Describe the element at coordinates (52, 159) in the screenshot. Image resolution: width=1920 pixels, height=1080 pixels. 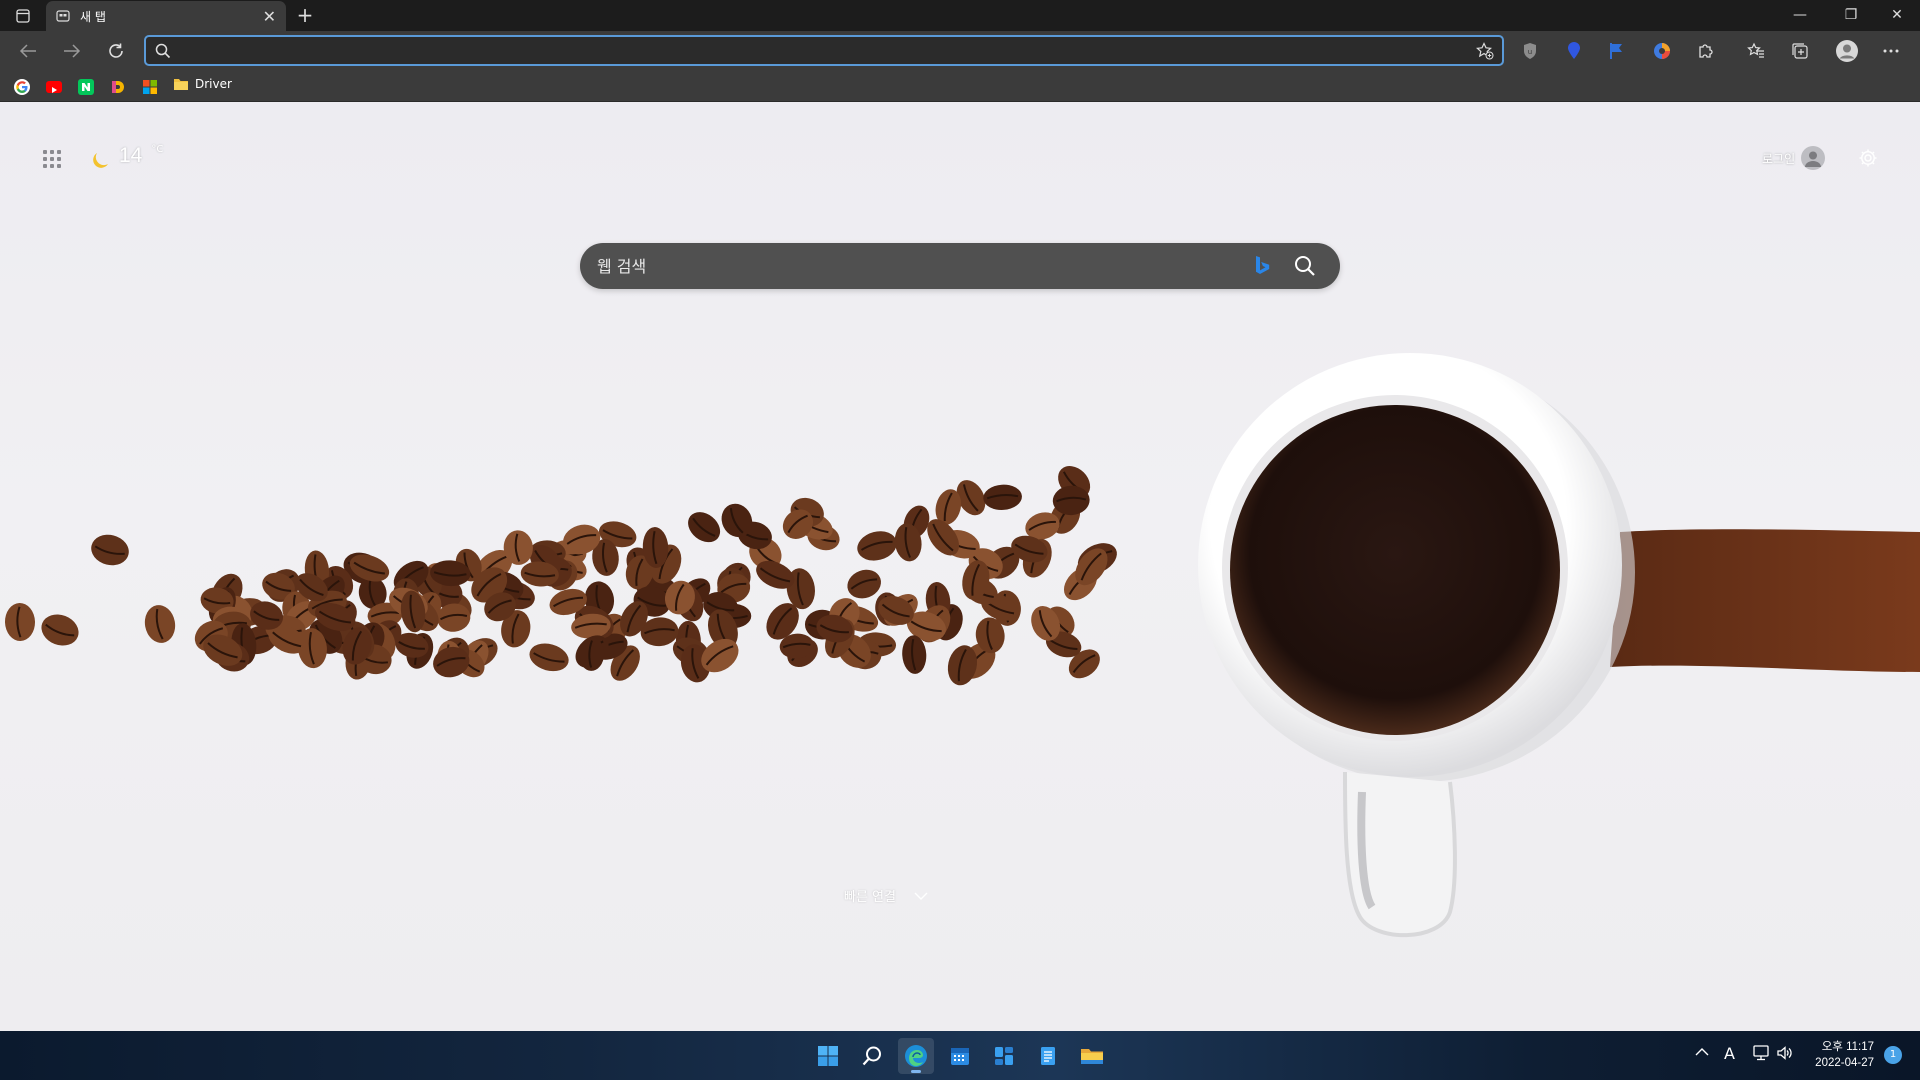
I see `apps-launcher-icon` at that location.